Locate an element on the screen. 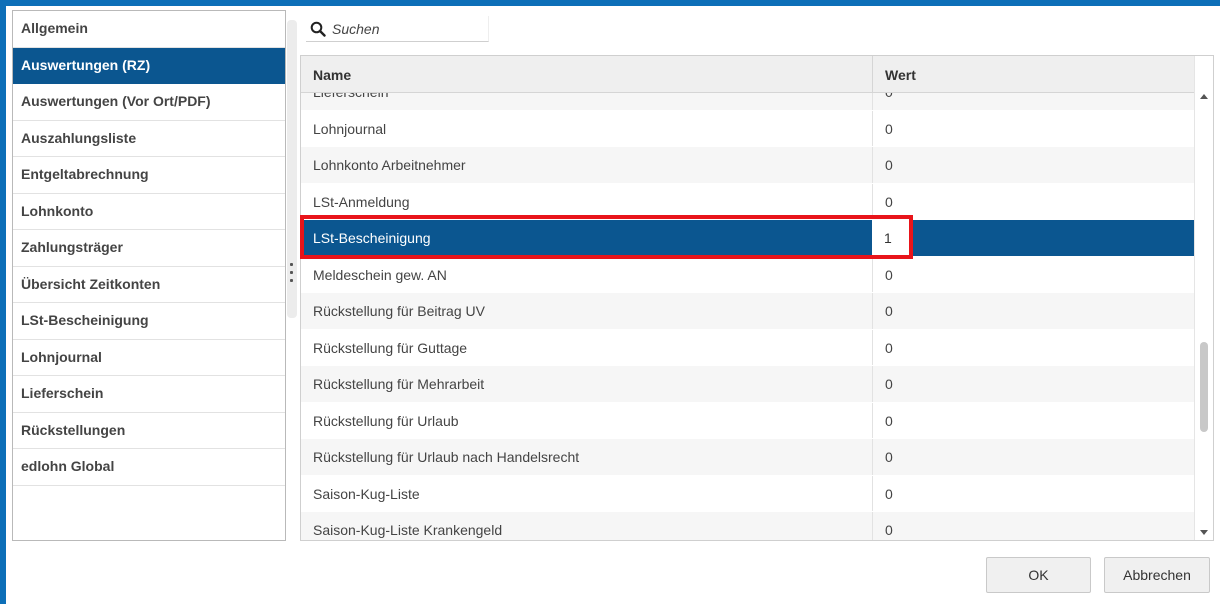 This screenshot has height=604, width=1220. sidebar-item: Auswertungen (Vor Ort/PDF) is located at coordinates (149, 102).